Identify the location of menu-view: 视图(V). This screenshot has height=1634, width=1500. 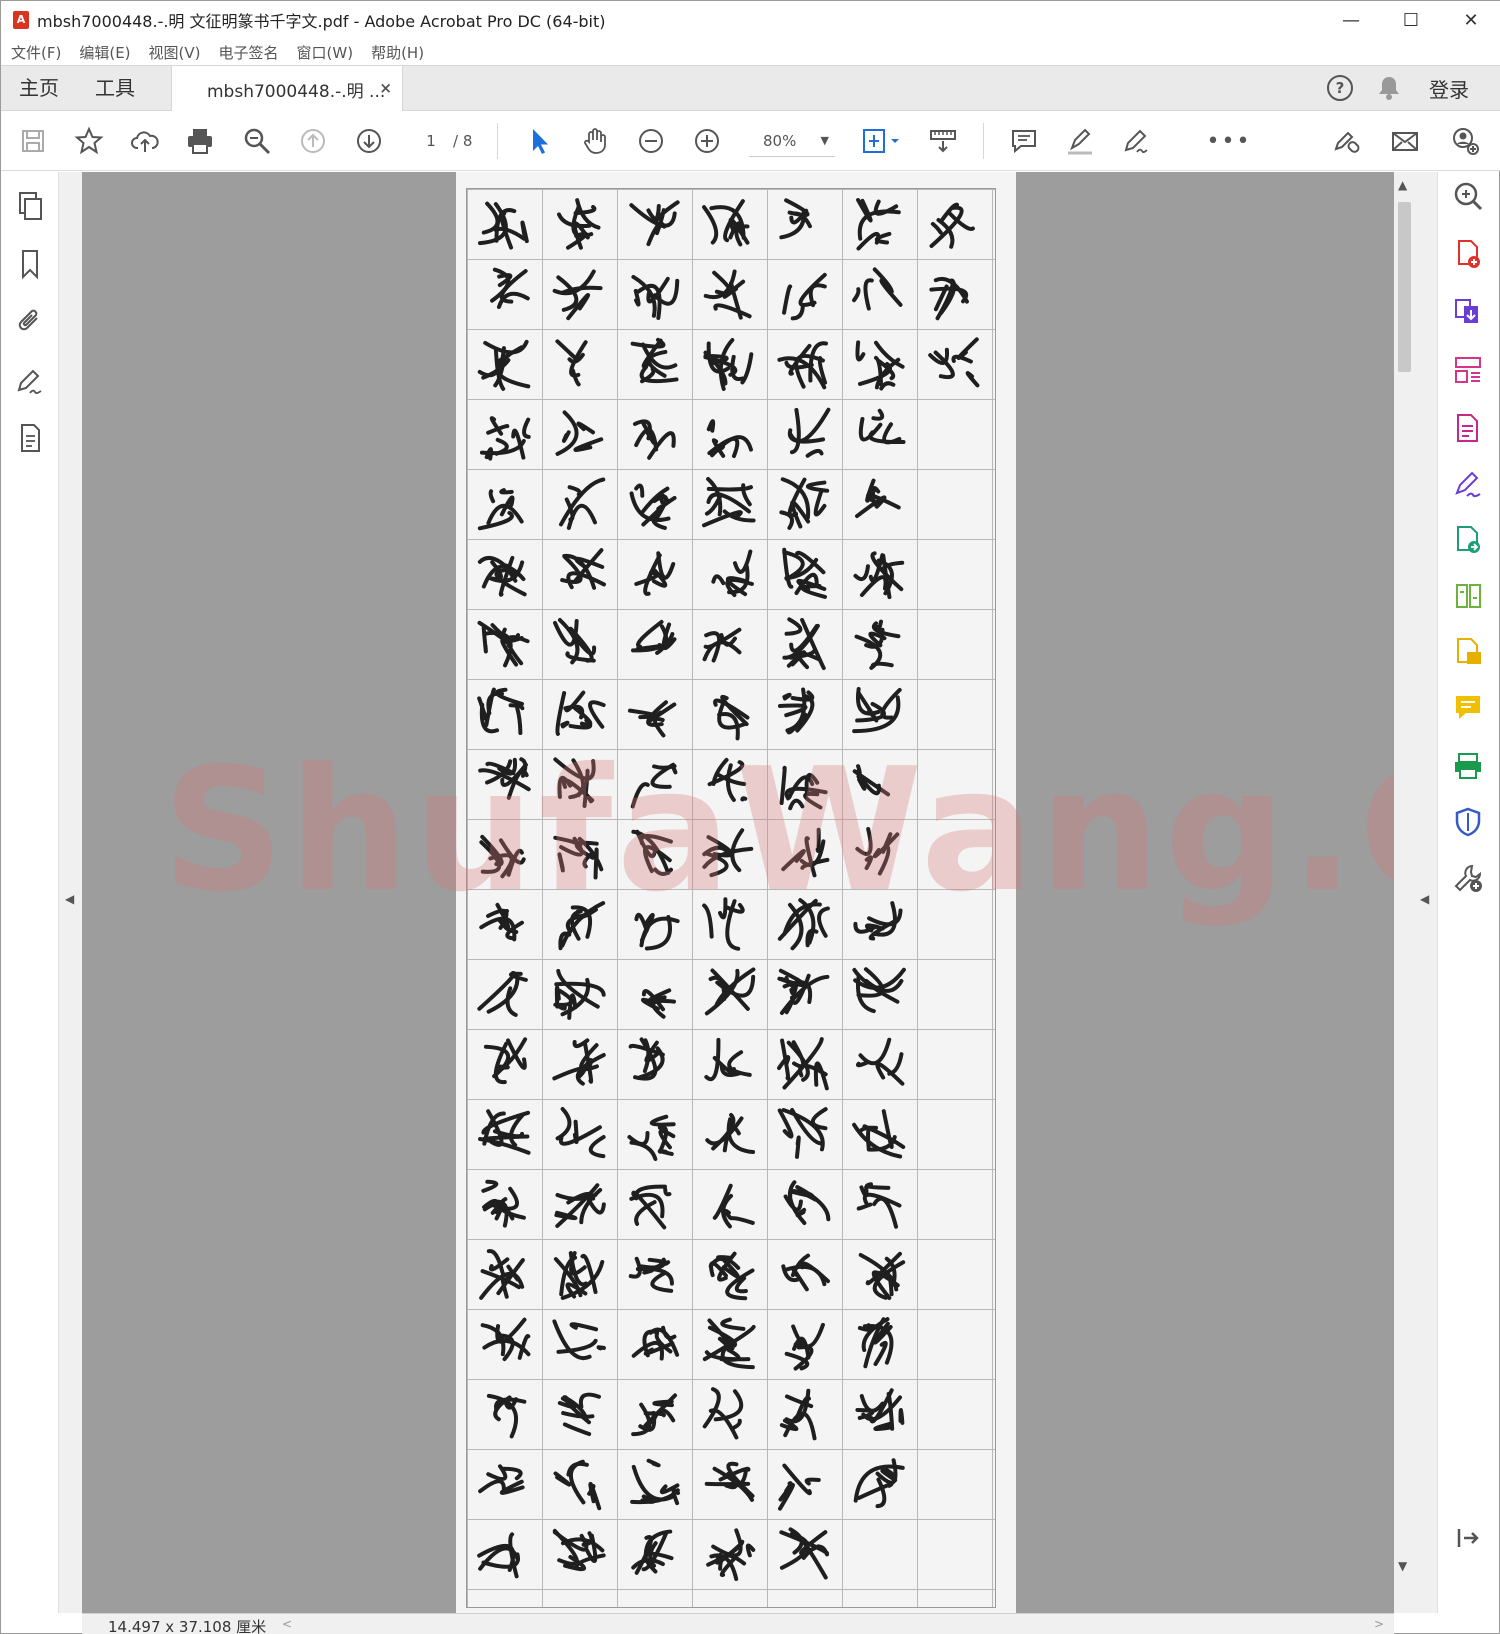
(175, 52).